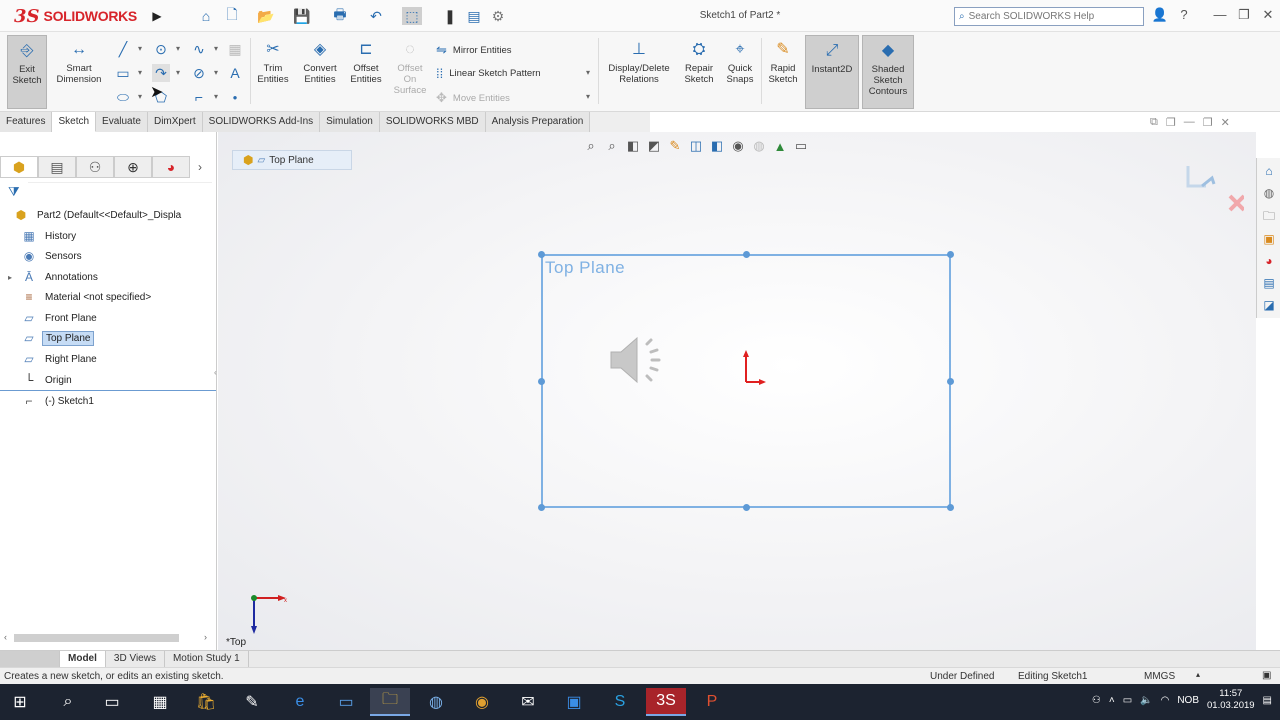 This screenshot has height=720, width=1280. Describe the element at coordinates (199, 73) in the screenshot. I see `ellipse-icon: ⊘` at that location.